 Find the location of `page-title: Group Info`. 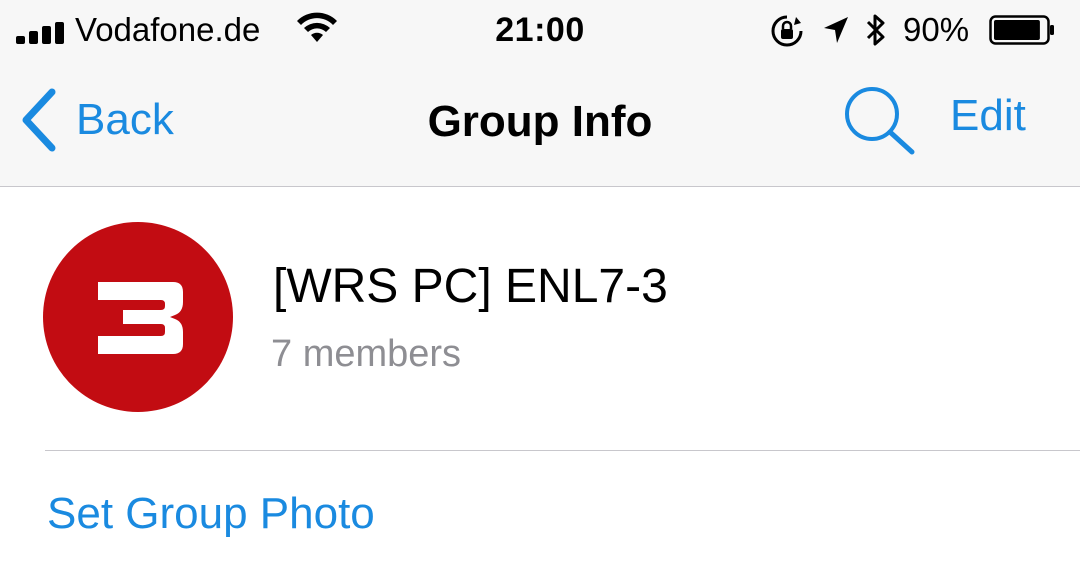

page-title: Group Info is located at coordinates (540, 121).